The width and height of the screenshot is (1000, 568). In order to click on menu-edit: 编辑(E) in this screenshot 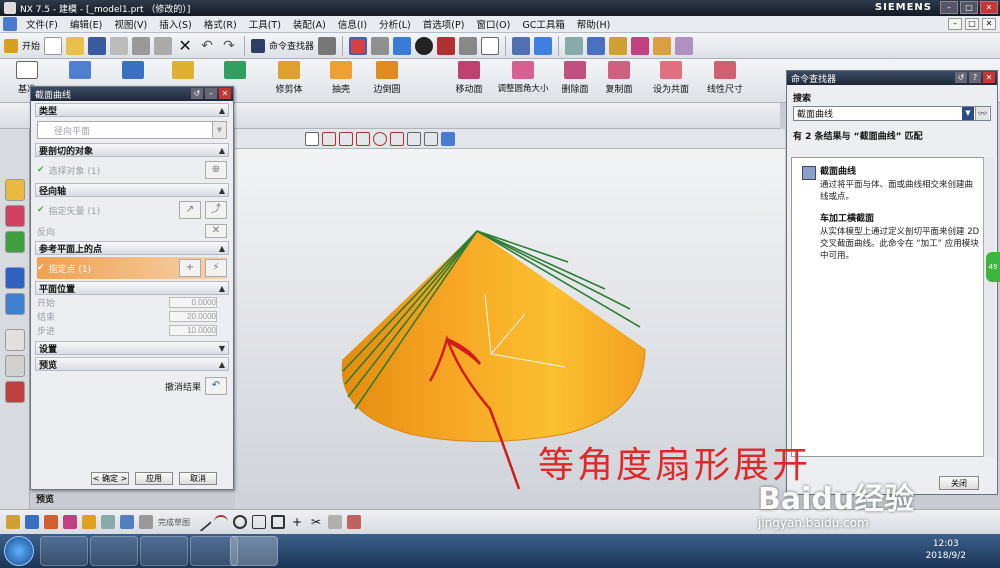, I will do `click(86, 24)`.